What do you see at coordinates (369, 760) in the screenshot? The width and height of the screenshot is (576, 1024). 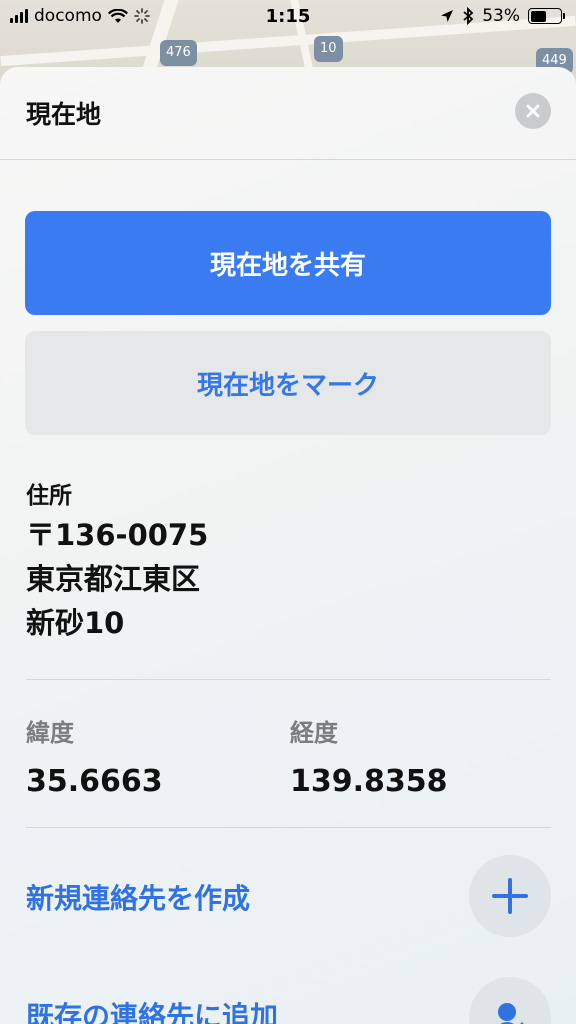 I see `longitude-block: 経度 139.8358` at bounding box center [369, 760].